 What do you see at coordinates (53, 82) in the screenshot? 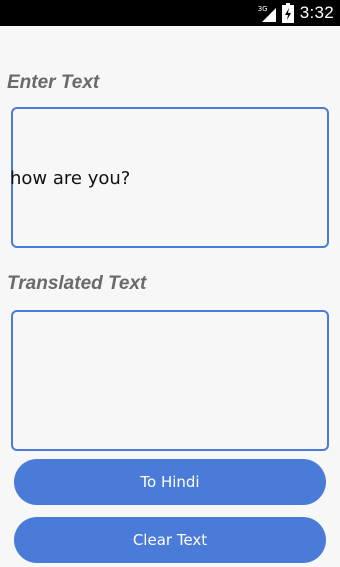
I see `enter-text-label: Enter Text` at bounding box center [53, 82].